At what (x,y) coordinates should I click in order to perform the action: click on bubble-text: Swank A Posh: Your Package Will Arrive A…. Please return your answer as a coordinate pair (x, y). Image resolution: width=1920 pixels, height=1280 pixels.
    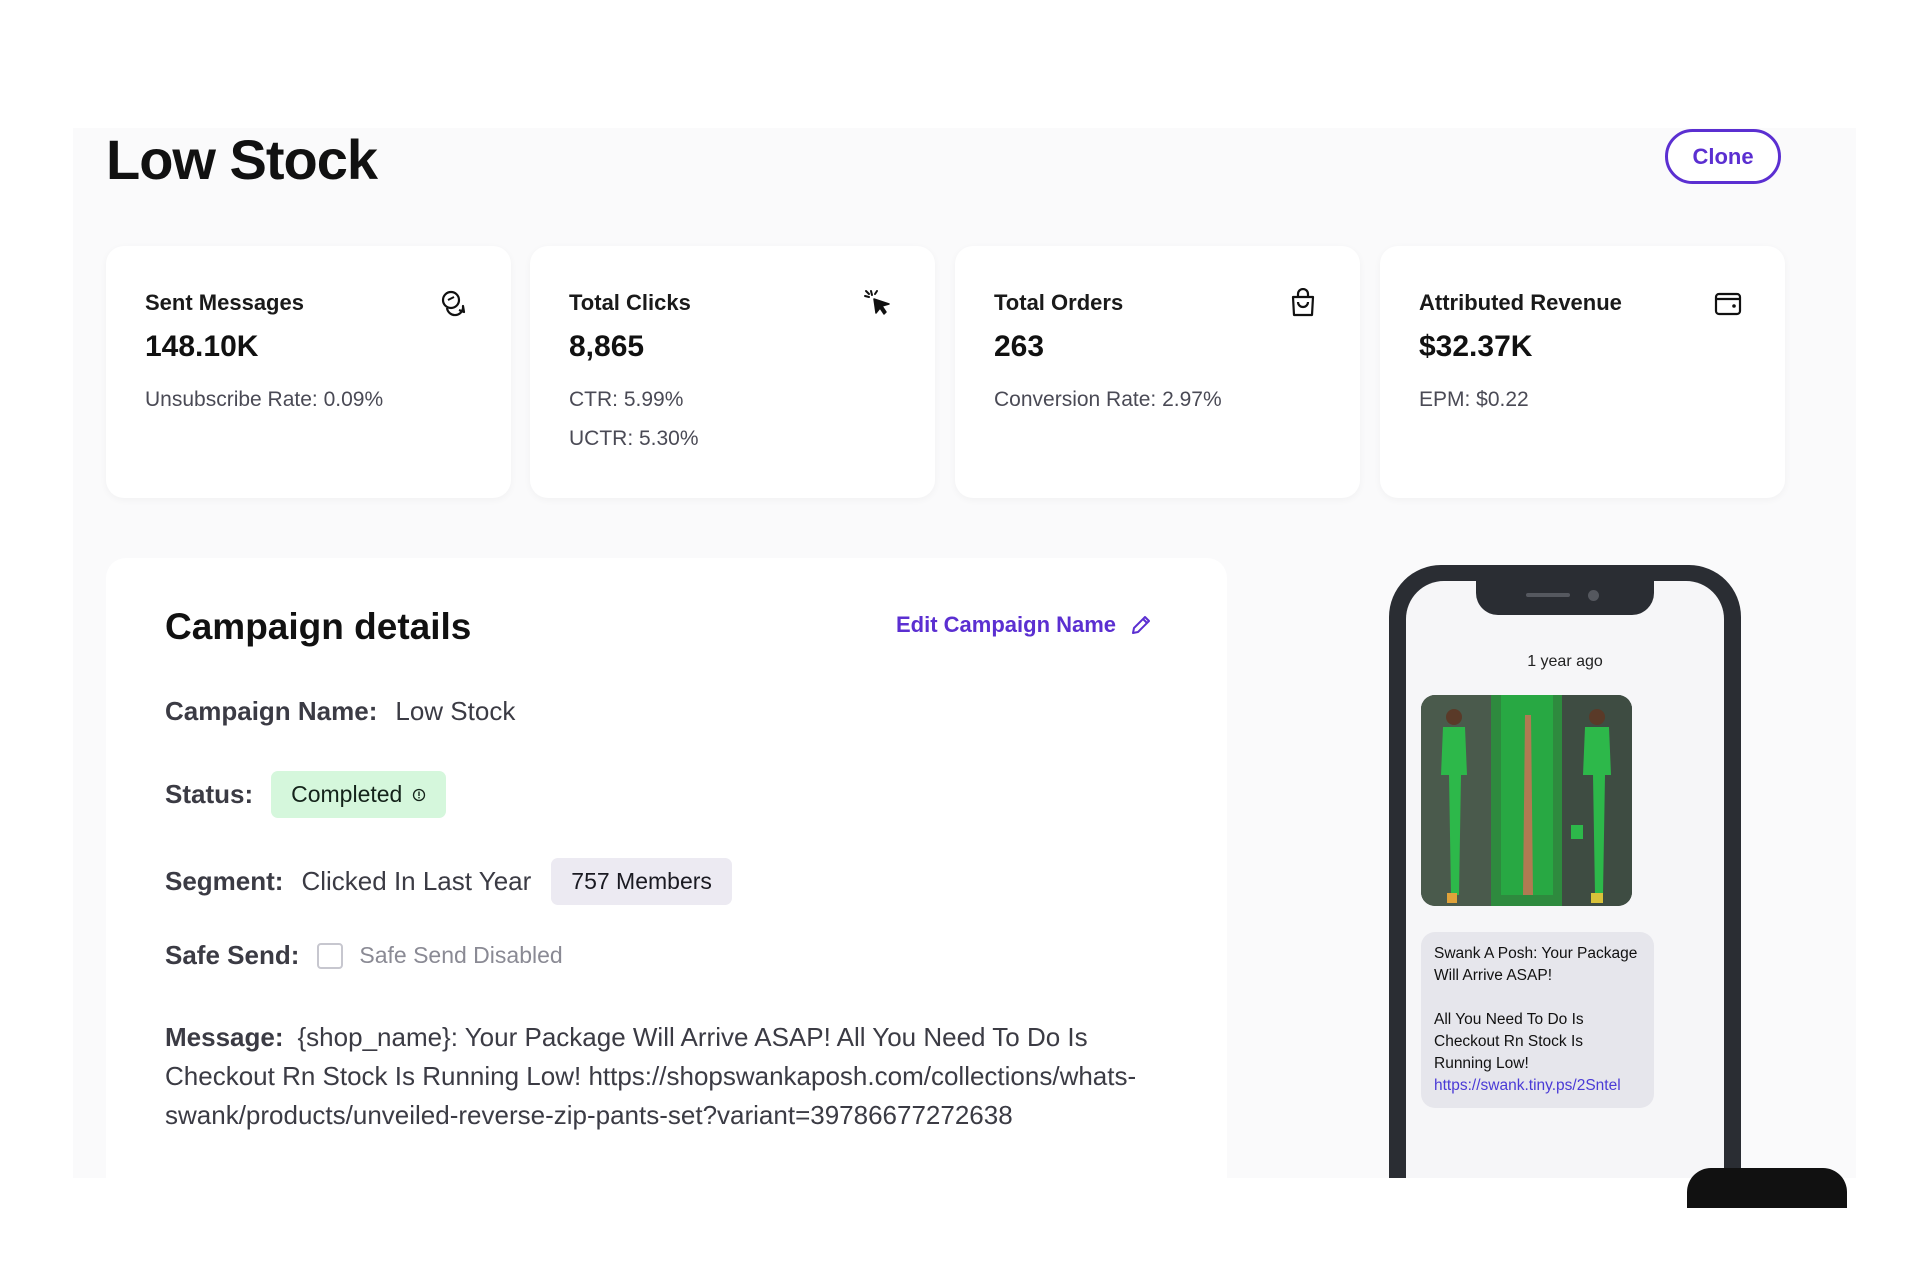
    Looking at the image, I should click on (1536, 1008).